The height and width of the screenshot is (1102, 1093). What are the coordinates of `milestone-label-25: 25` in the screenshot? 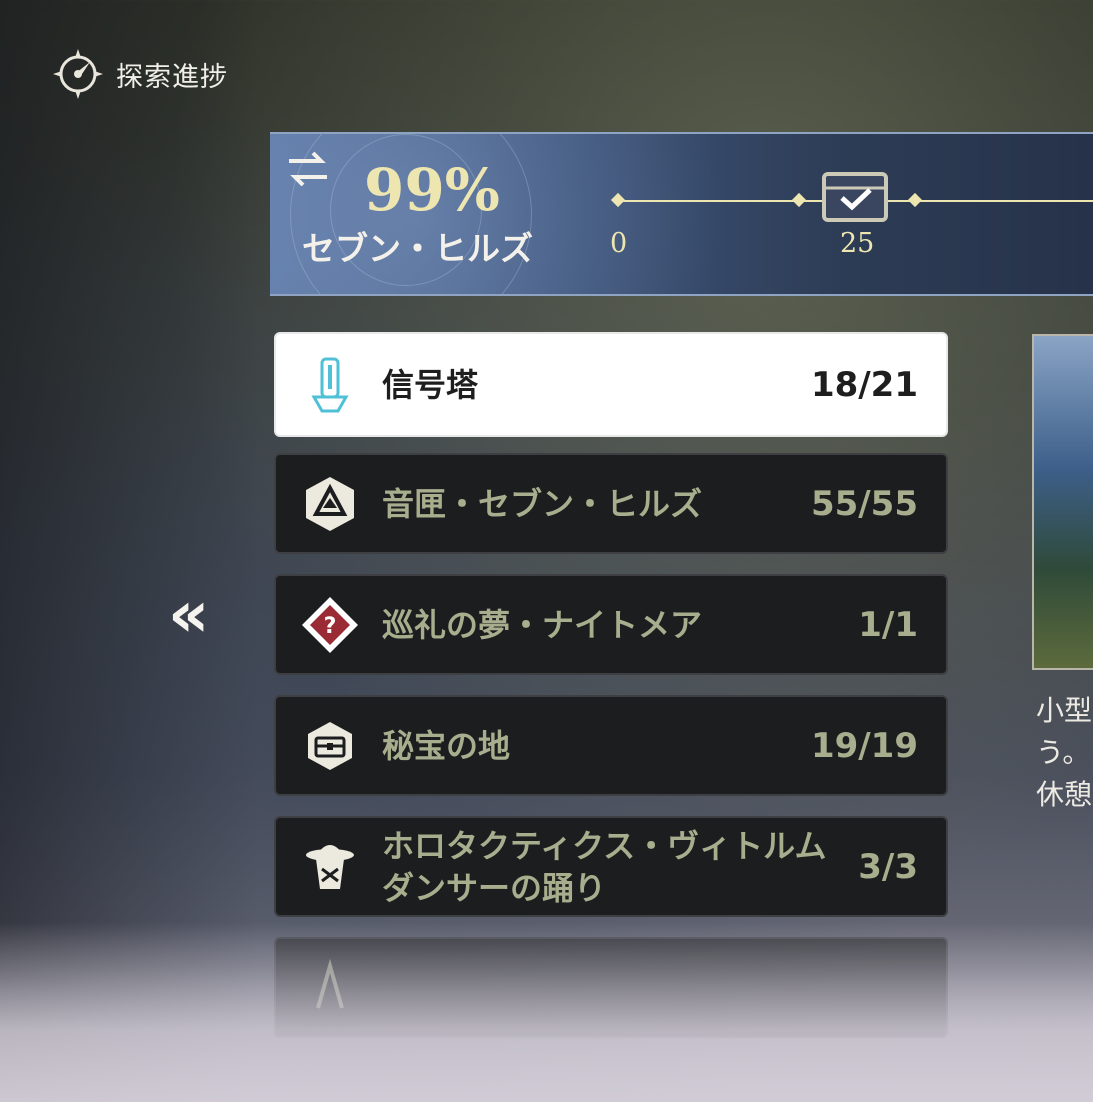 It's located at (857, 243).